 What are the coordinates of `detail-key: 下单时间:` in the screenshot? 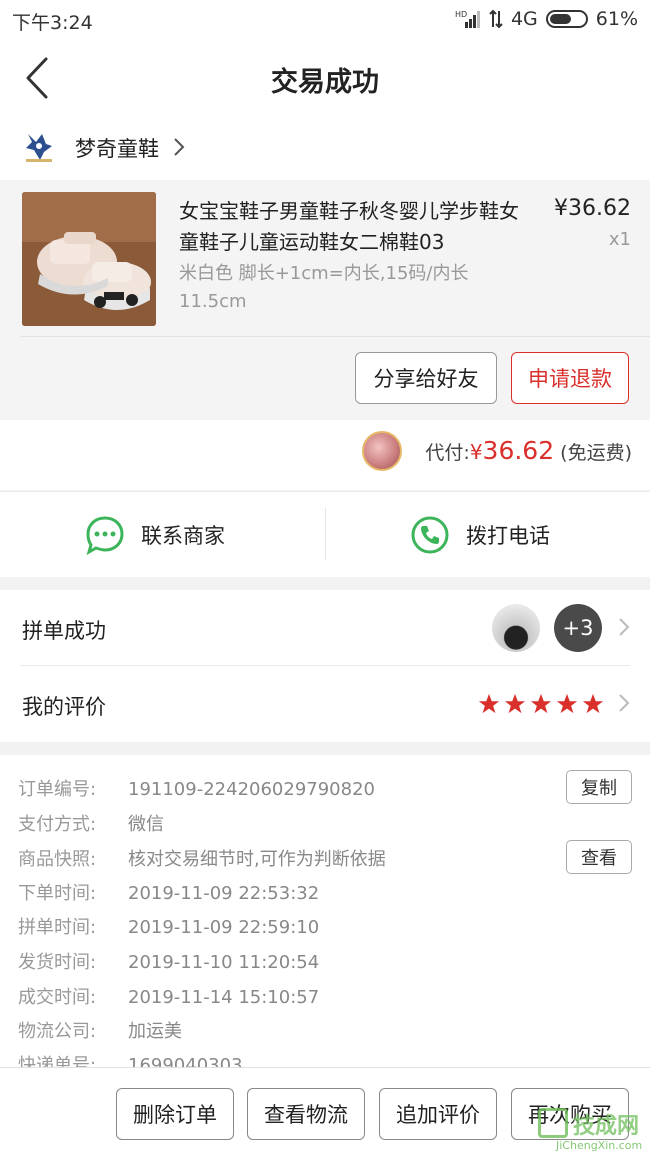 It's located at (57, 893).